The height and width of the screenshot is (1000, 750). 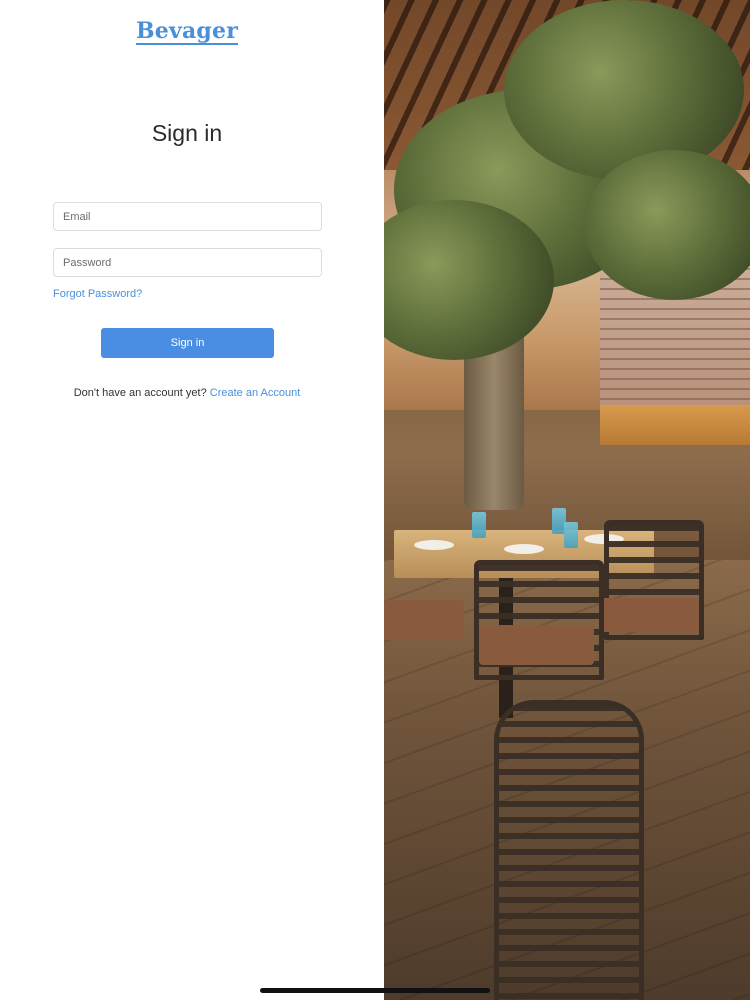 I want to click on brand-logo: Bevager, so click(x=187, y=31).